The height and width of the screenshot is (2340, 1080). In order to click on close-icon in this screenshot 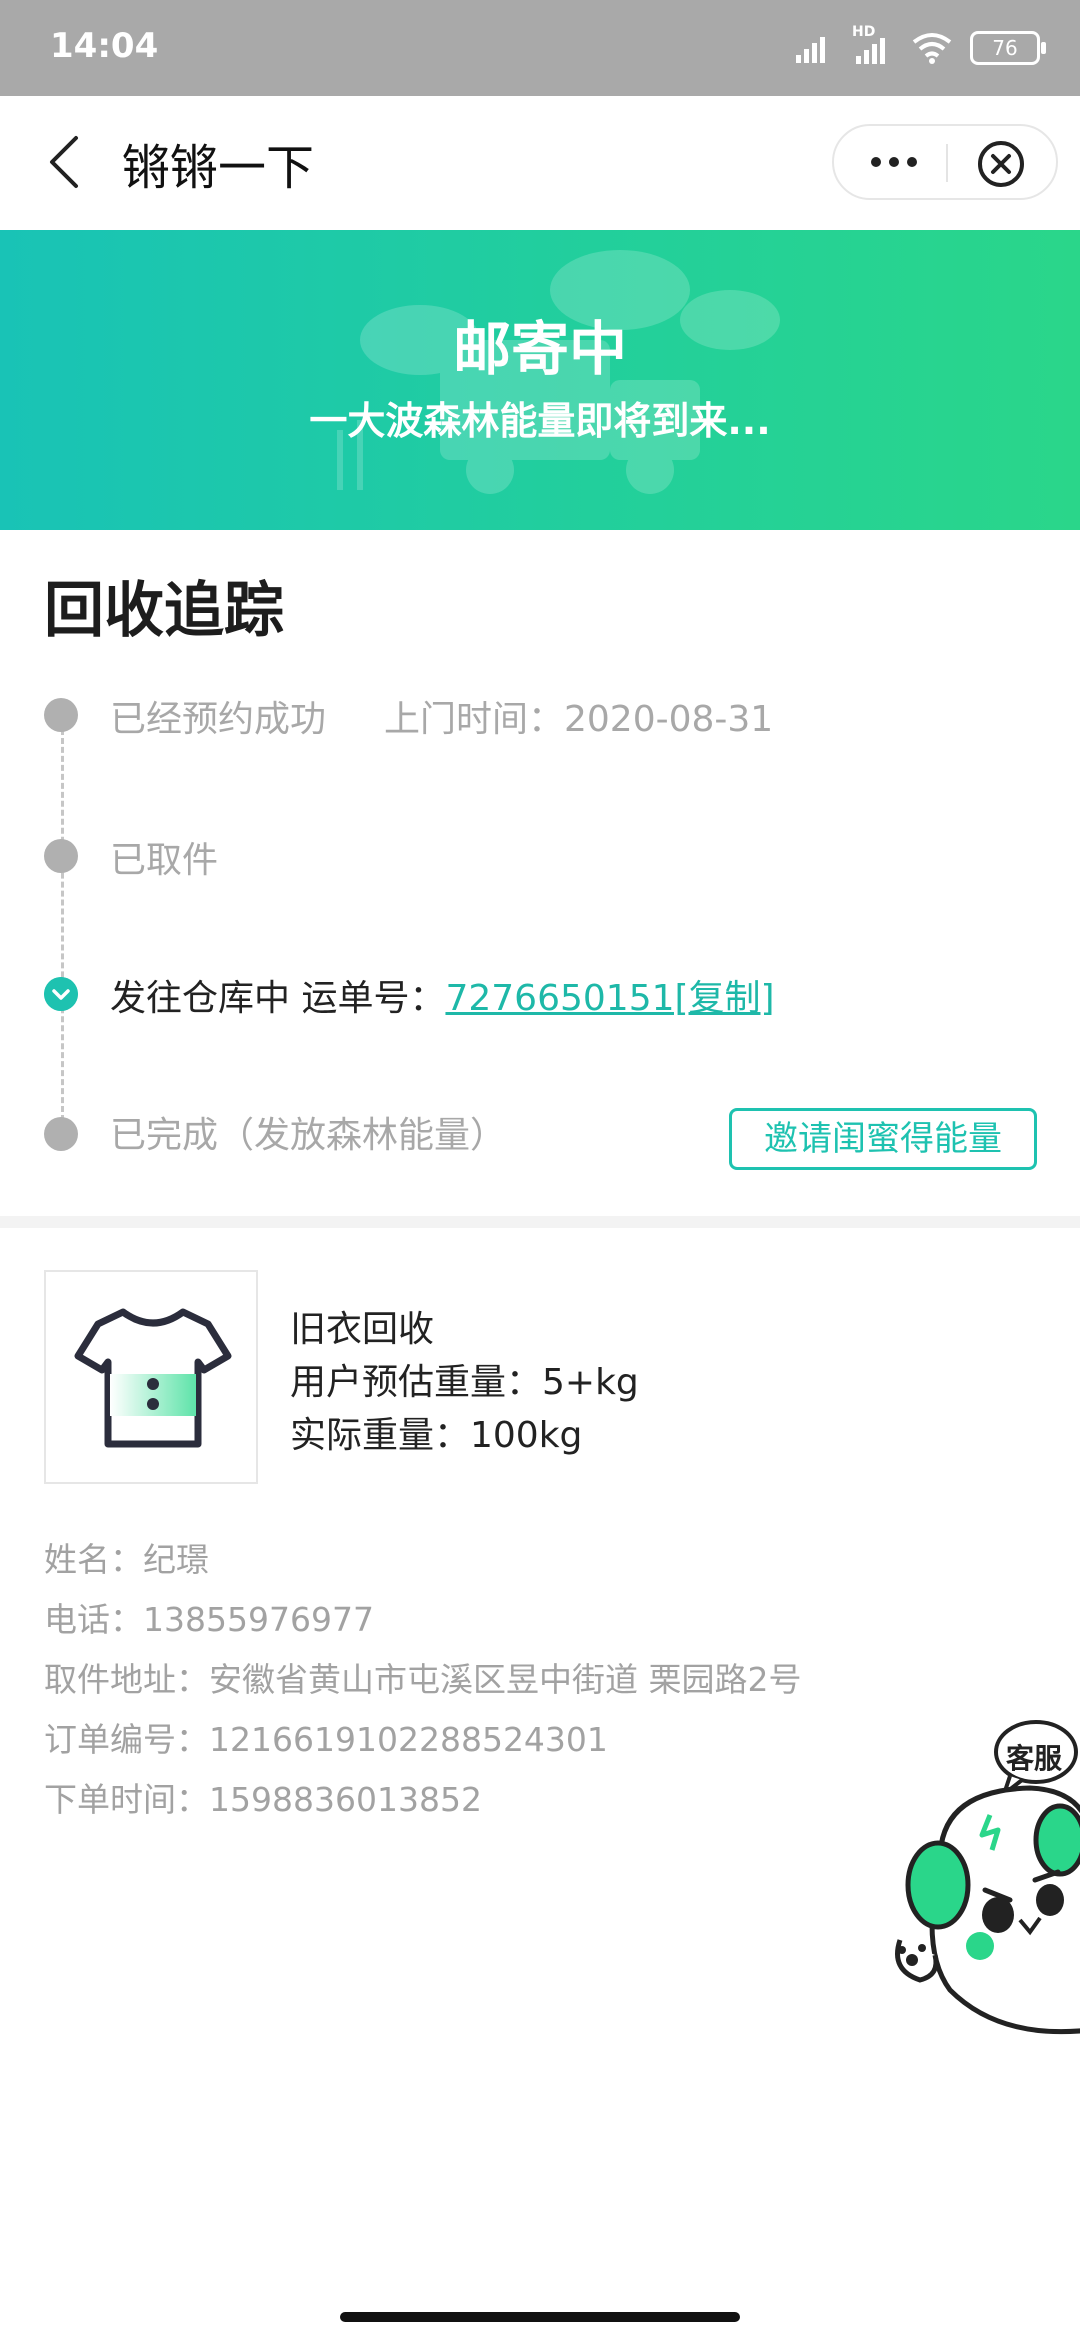, I will do `click(1001, 164)`.